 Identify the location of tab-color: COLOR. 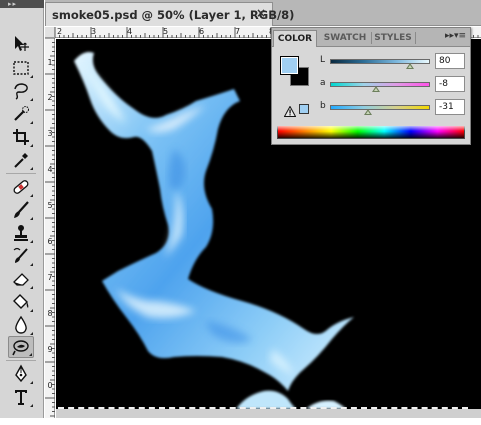
(295, 38).